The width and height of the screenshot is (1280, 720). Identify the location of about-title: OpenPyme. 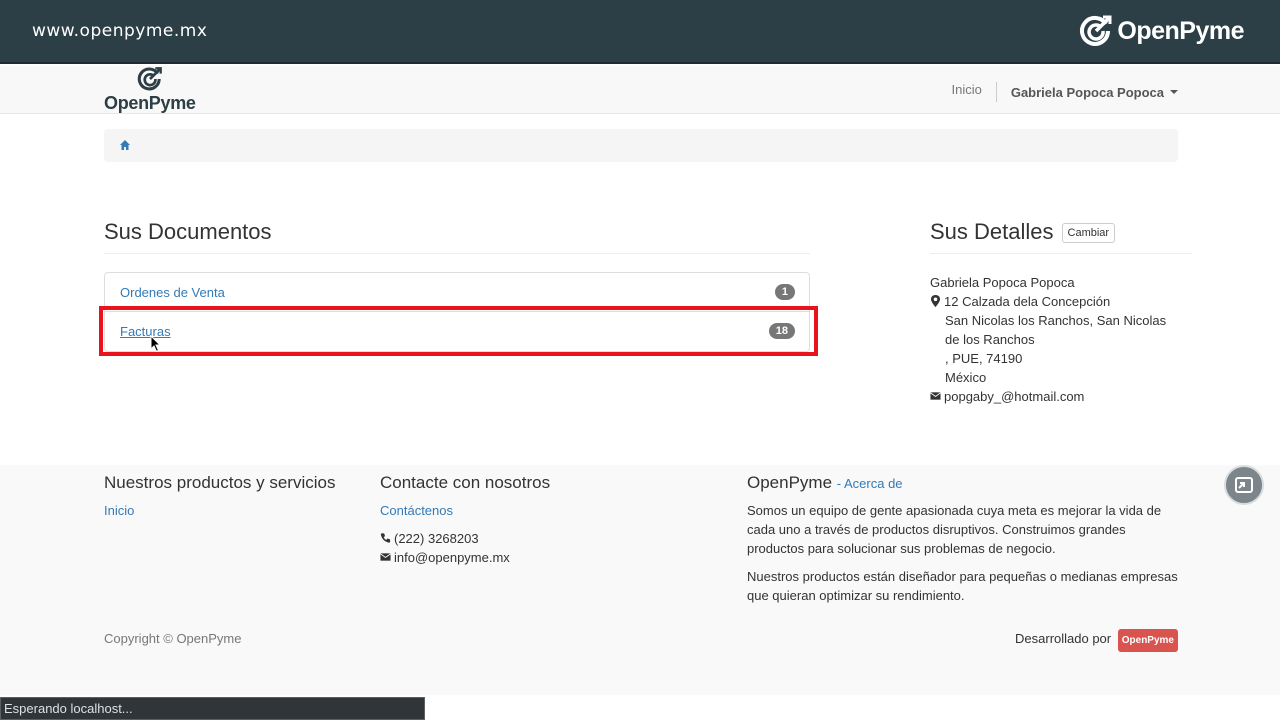
(790, 482).